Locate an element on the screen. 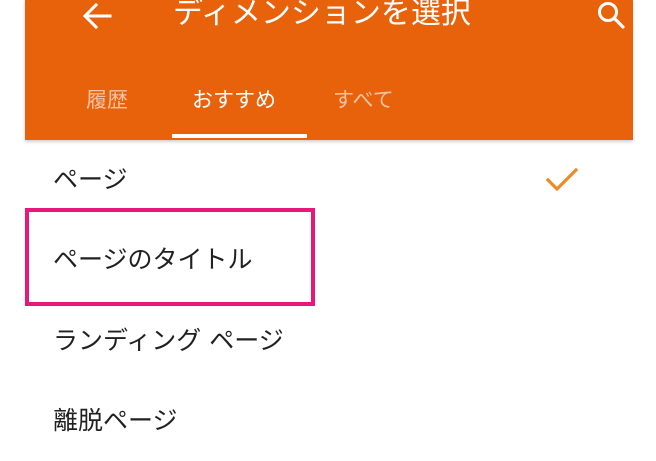  tab-indicator is located at coordinates (239, 136).